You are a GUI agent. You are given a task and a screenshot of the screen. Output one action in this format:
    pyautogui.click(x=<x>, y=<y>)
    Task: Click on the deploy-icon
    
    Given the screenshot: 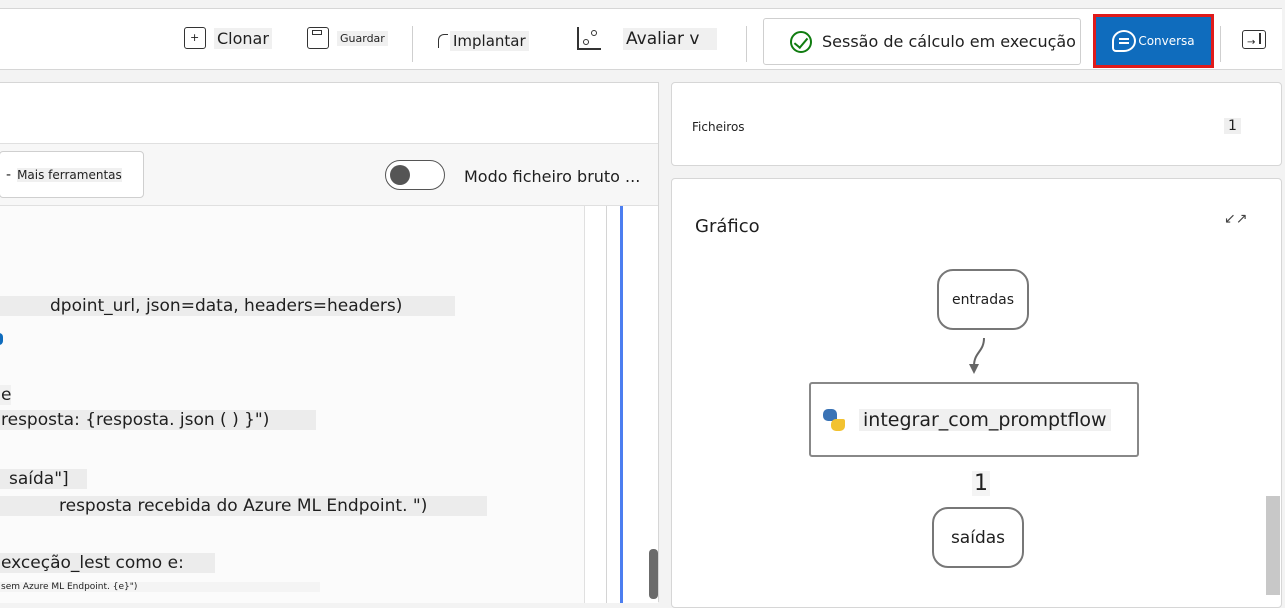 What is the action you would take?
    pyautogui.click(x=443, y=41)
    